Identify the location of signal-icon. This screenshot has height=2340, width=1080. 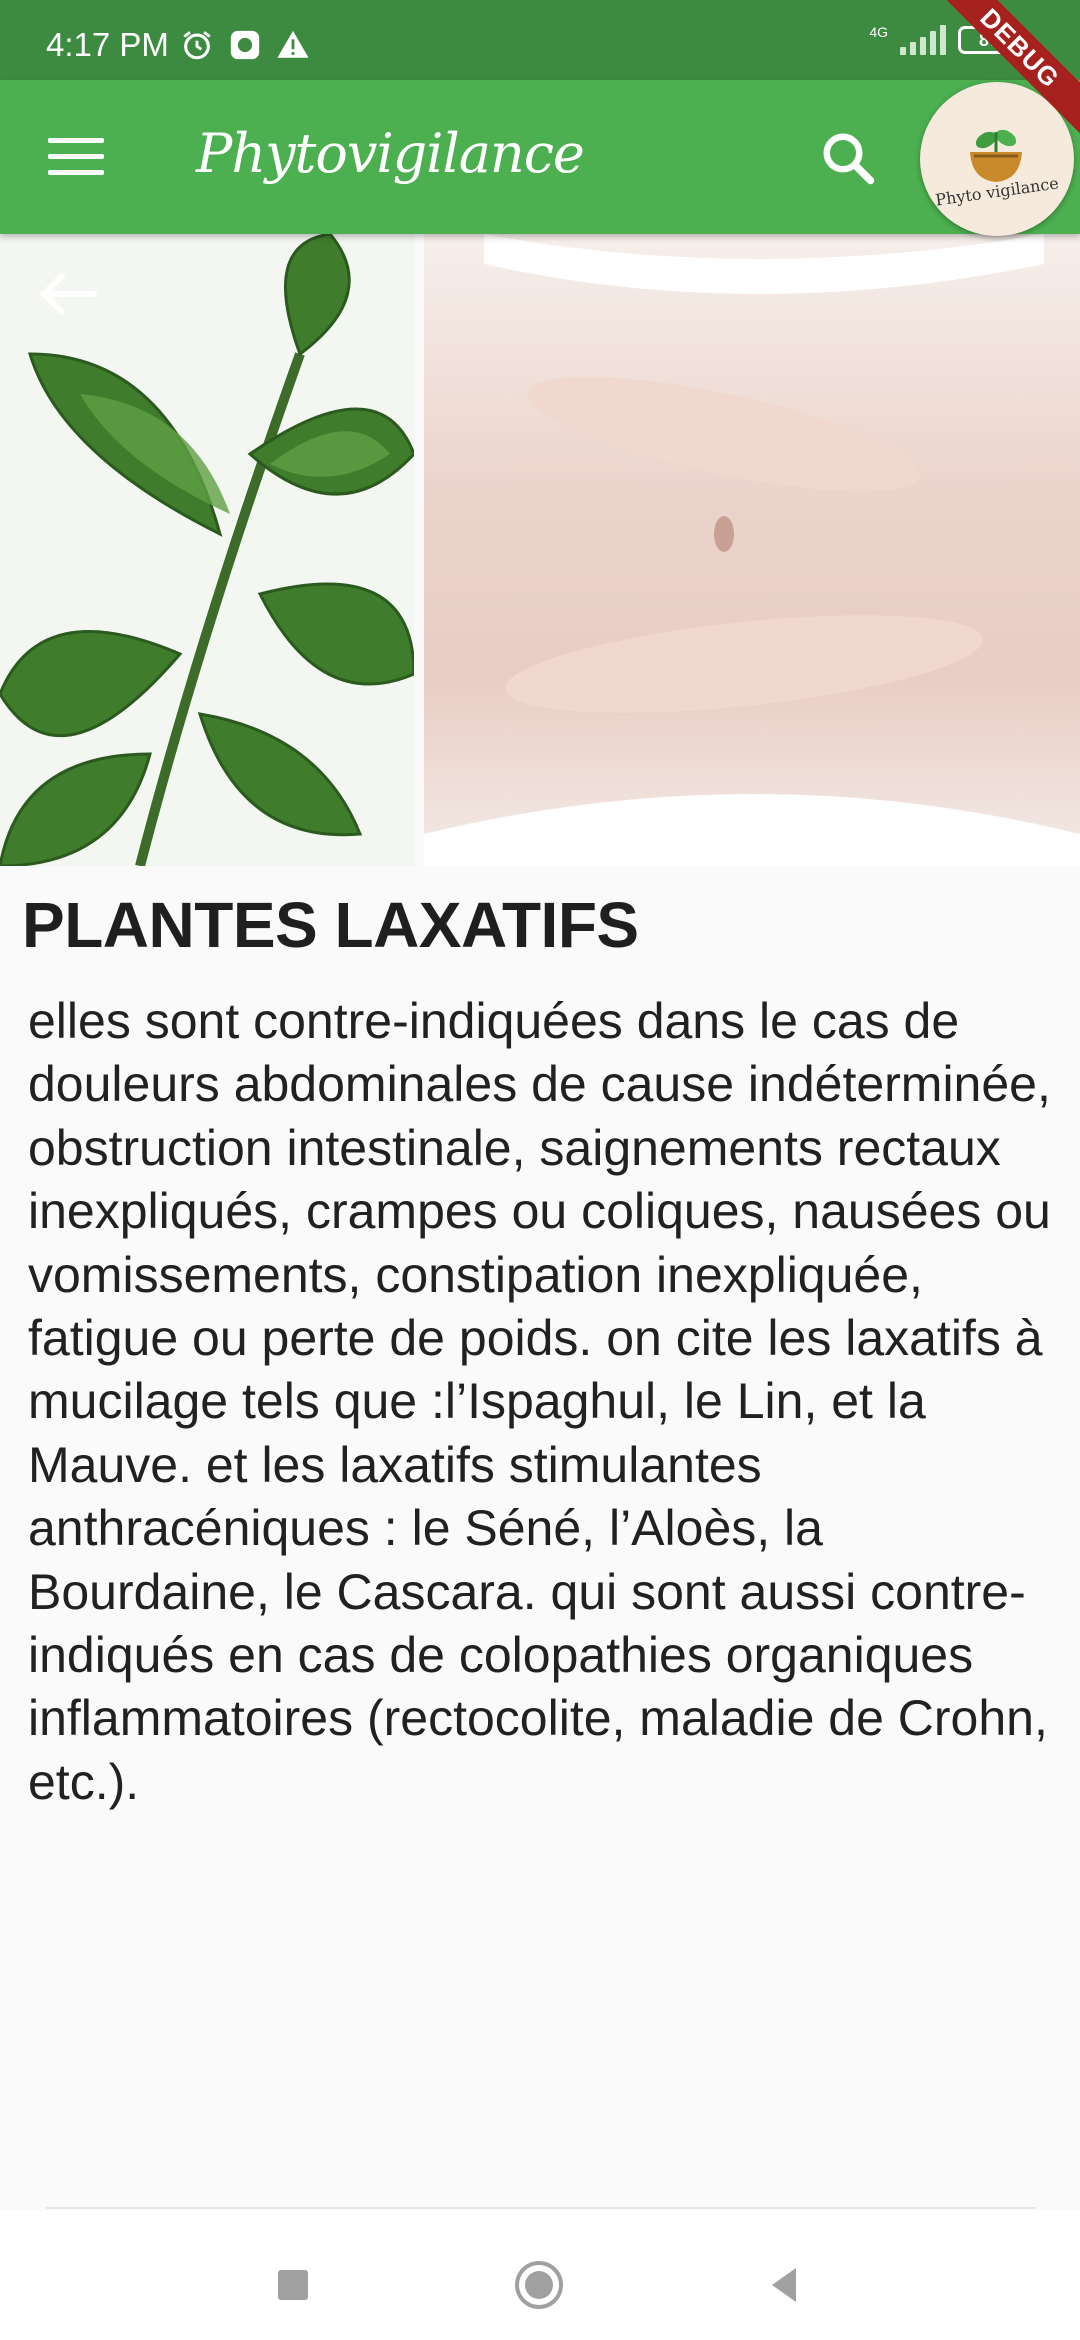
(923, 40).